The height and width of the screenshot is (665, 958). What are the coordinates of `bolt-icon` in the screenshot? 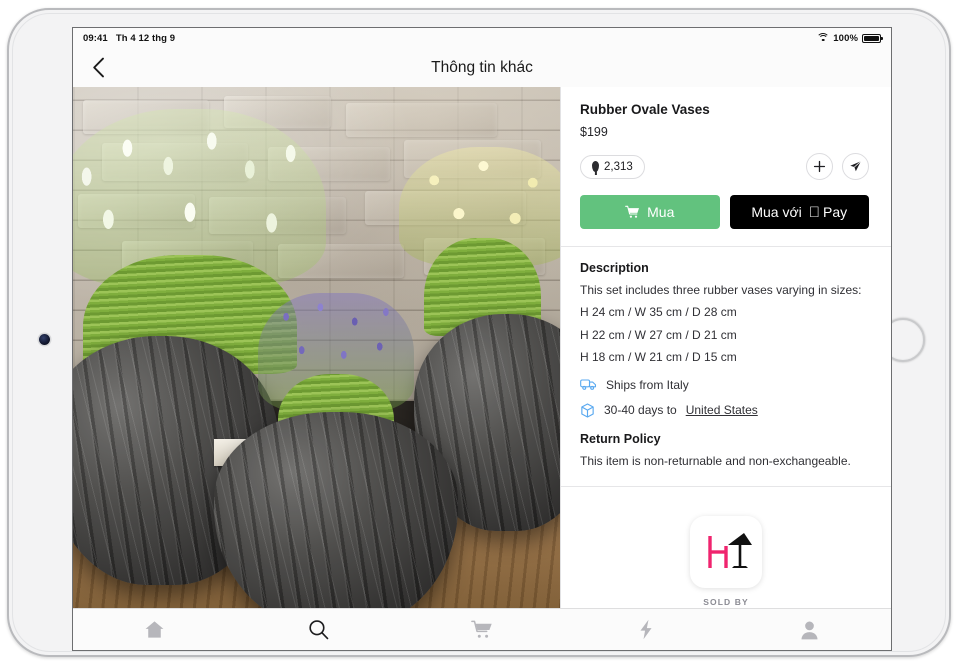 It's located at (646, 629).